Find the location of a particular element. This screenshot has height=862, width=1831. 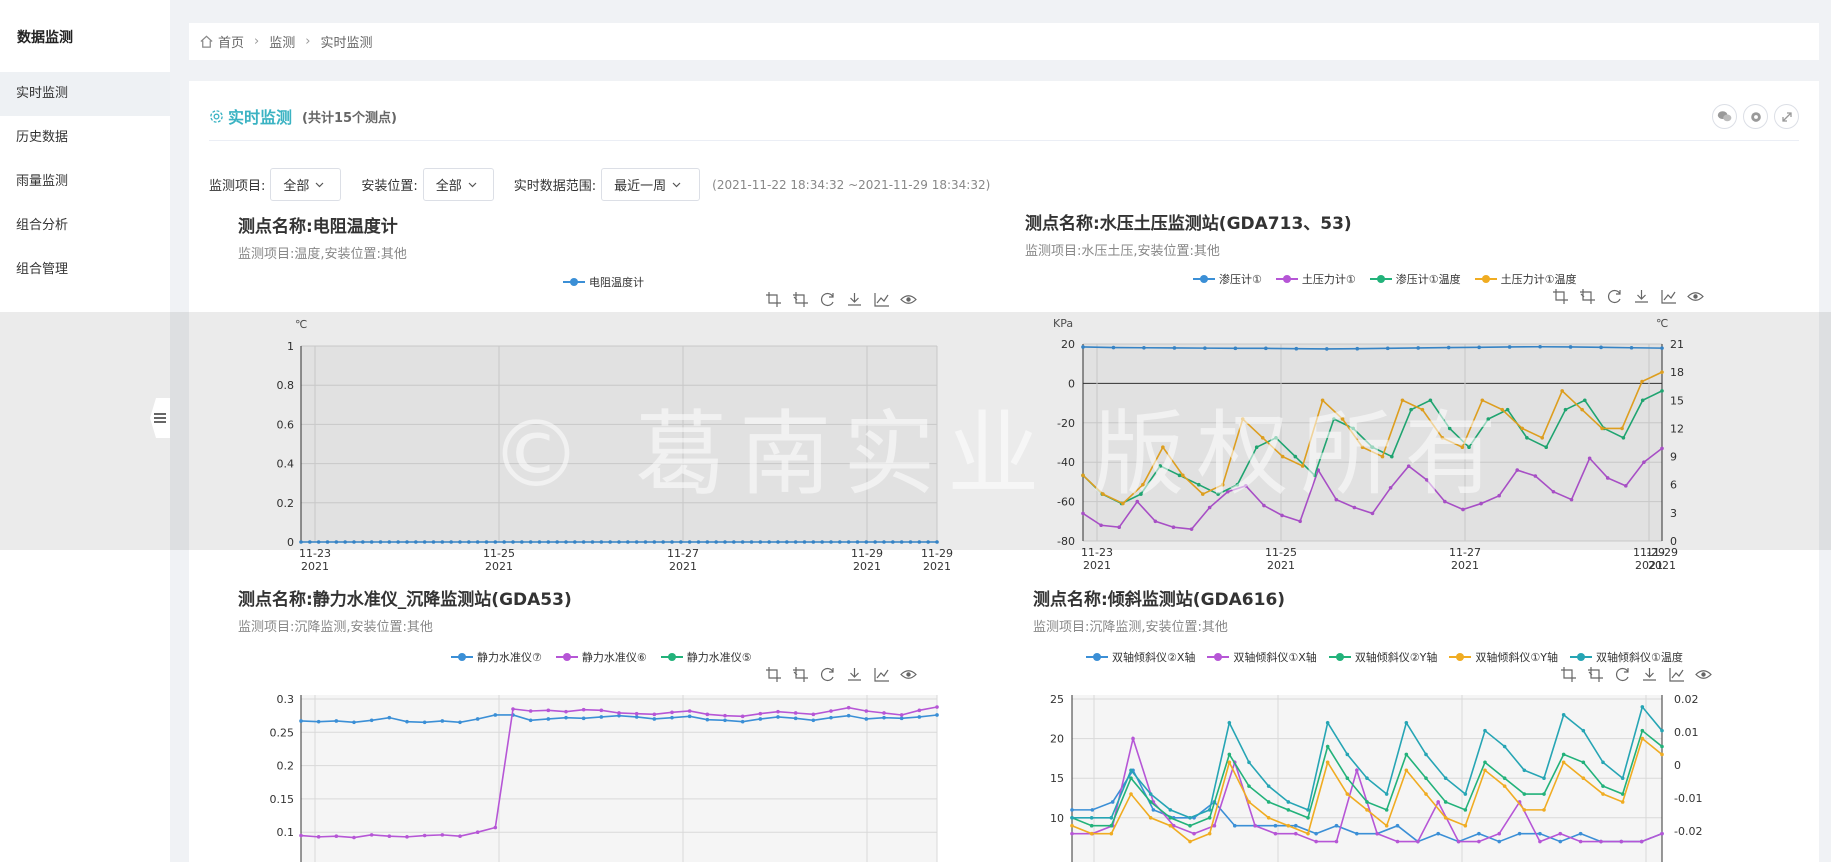

location-select: 全部 is located at coordinates (458, 184).